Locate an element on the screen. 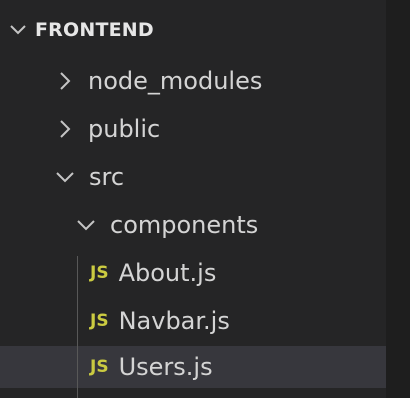 This screenshot has height=398, width=410. tree-item-label: Navbar.js is located at coordinates (174, 321).